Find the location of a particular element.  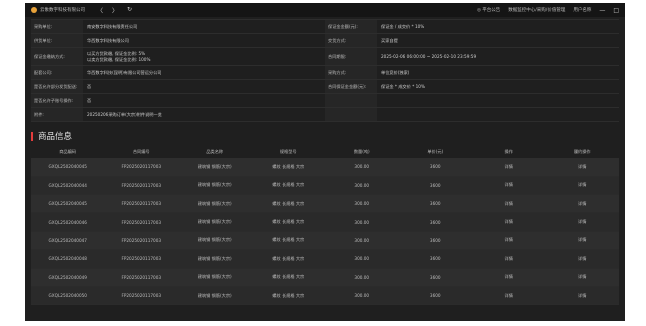

column-header: 数量(吨) is located at coordinates (362, 152).